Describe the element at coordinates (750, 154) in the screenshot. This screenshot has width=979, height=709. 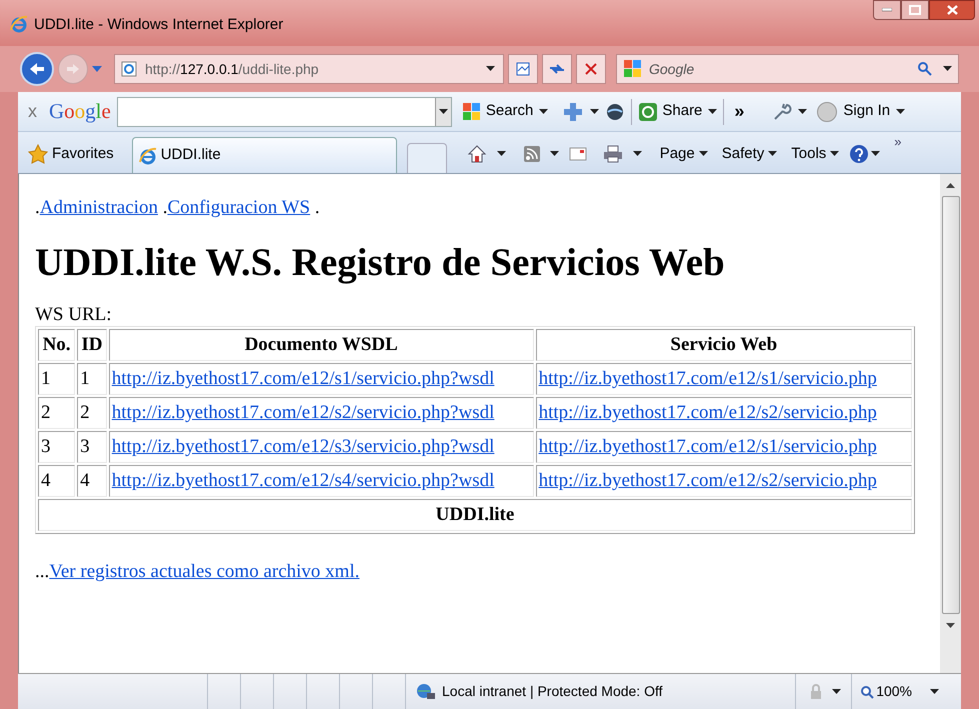
I see `menu-button: Safety` at that location.